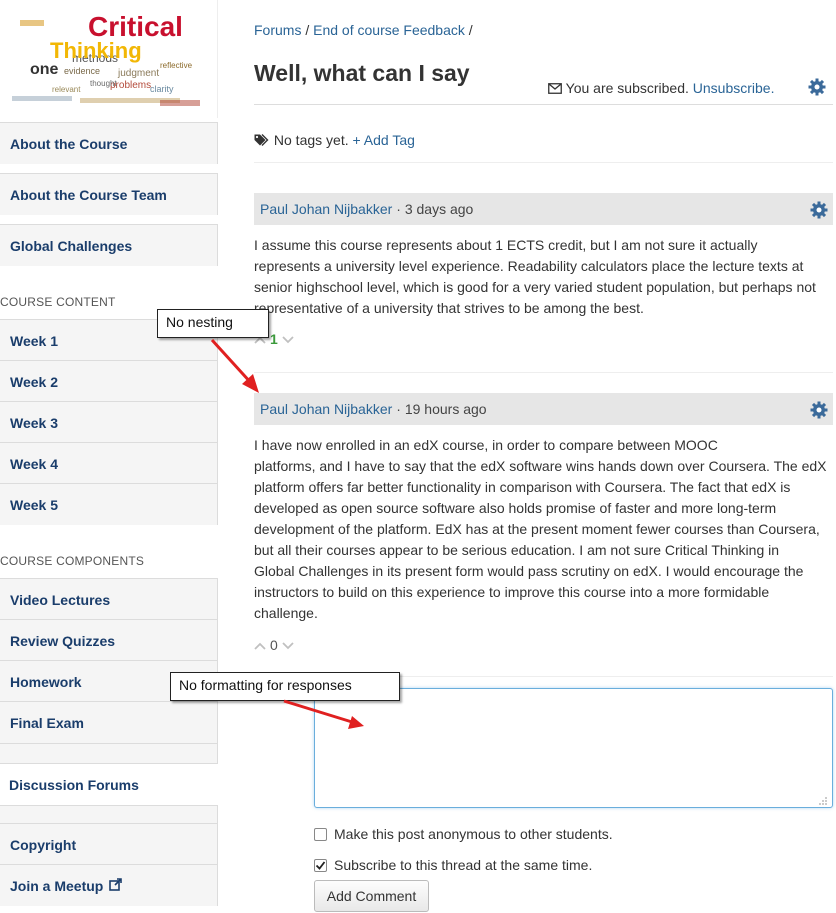  Describe the element at coordinates (109, 599) in the screenshot. I see `sidebar-item-video-lectures: Video Lectures` at that location.